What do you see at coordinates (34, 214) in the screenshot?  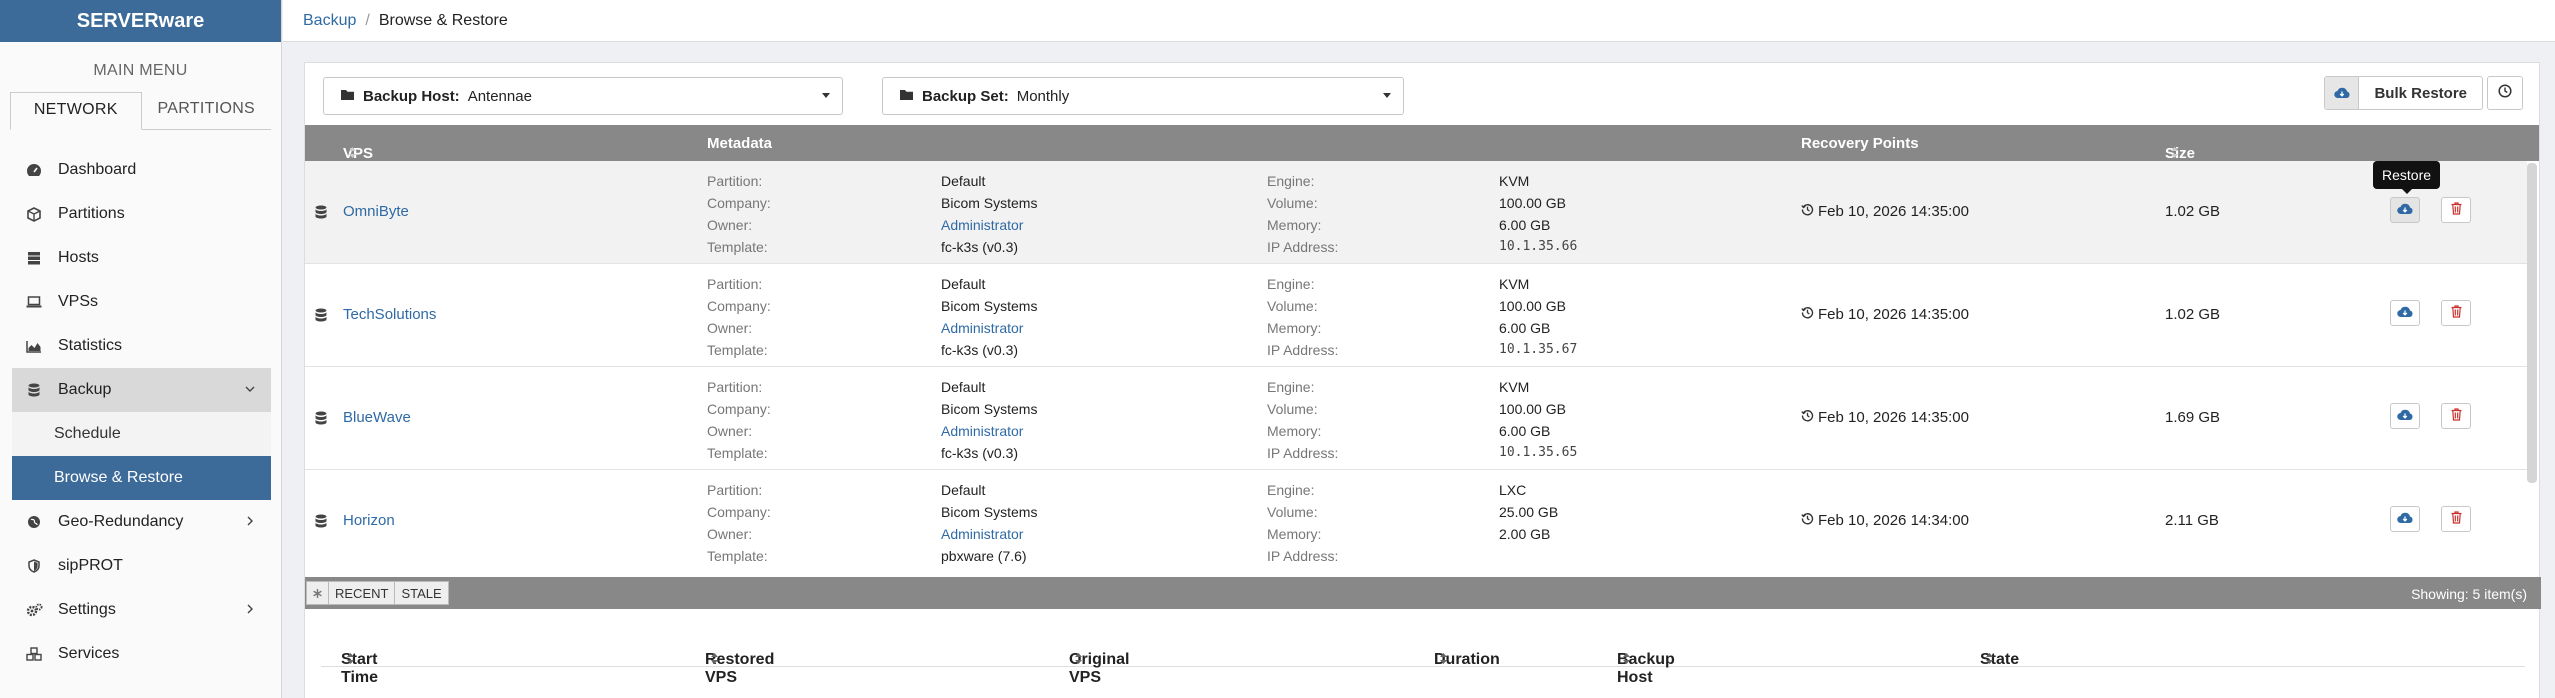 I see `cube-icon` at bounding box center [34, 214].